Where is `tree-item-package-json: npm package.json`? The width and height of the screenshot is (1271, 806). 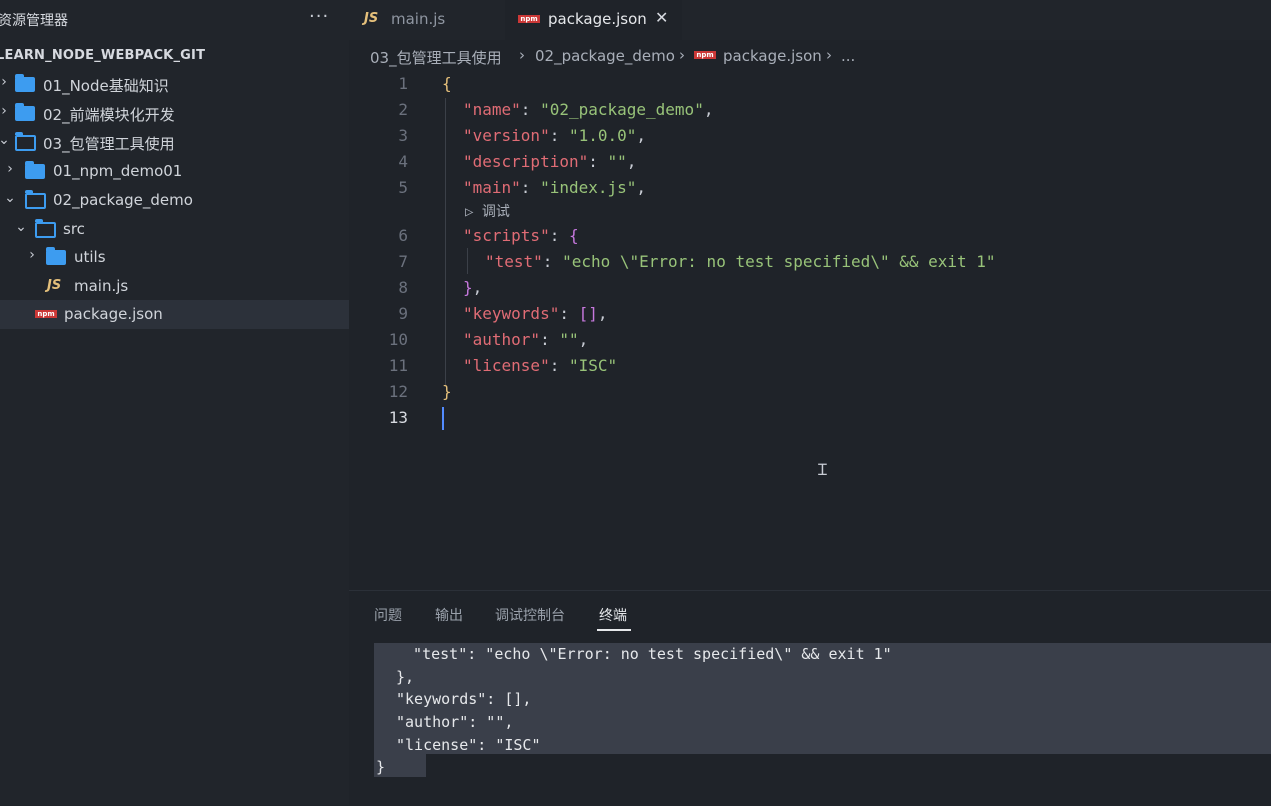 tree-item-package-json: npm package.json is located at coordinates (174, 314).